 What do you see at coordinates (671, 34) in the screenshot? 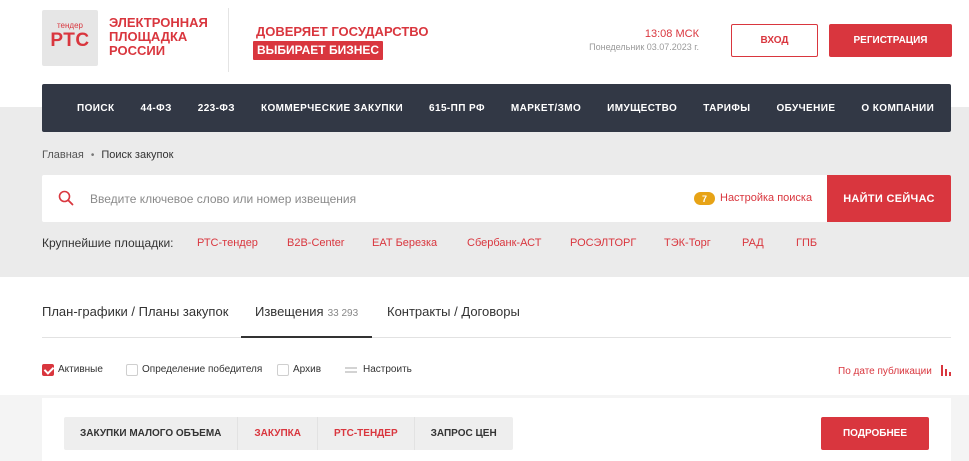
I see `clock-time: 13:08 МСК` at bounding box center [671, 34].